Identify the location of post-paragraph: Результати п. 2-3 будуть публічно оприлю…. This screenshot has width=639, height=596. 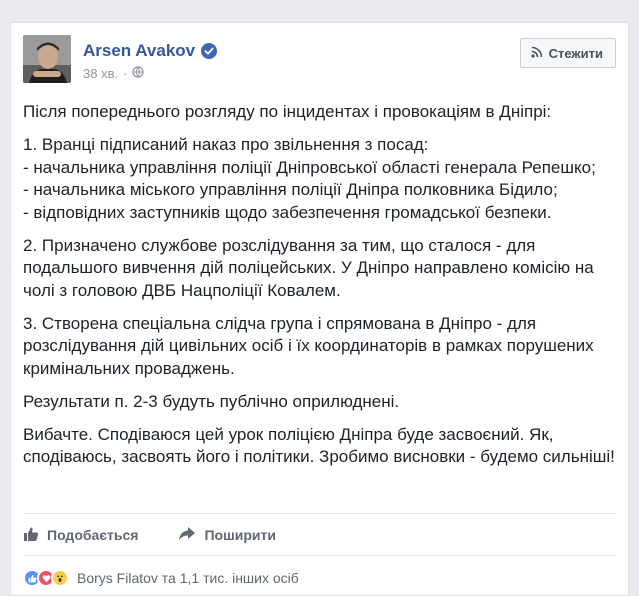
(211, 401).